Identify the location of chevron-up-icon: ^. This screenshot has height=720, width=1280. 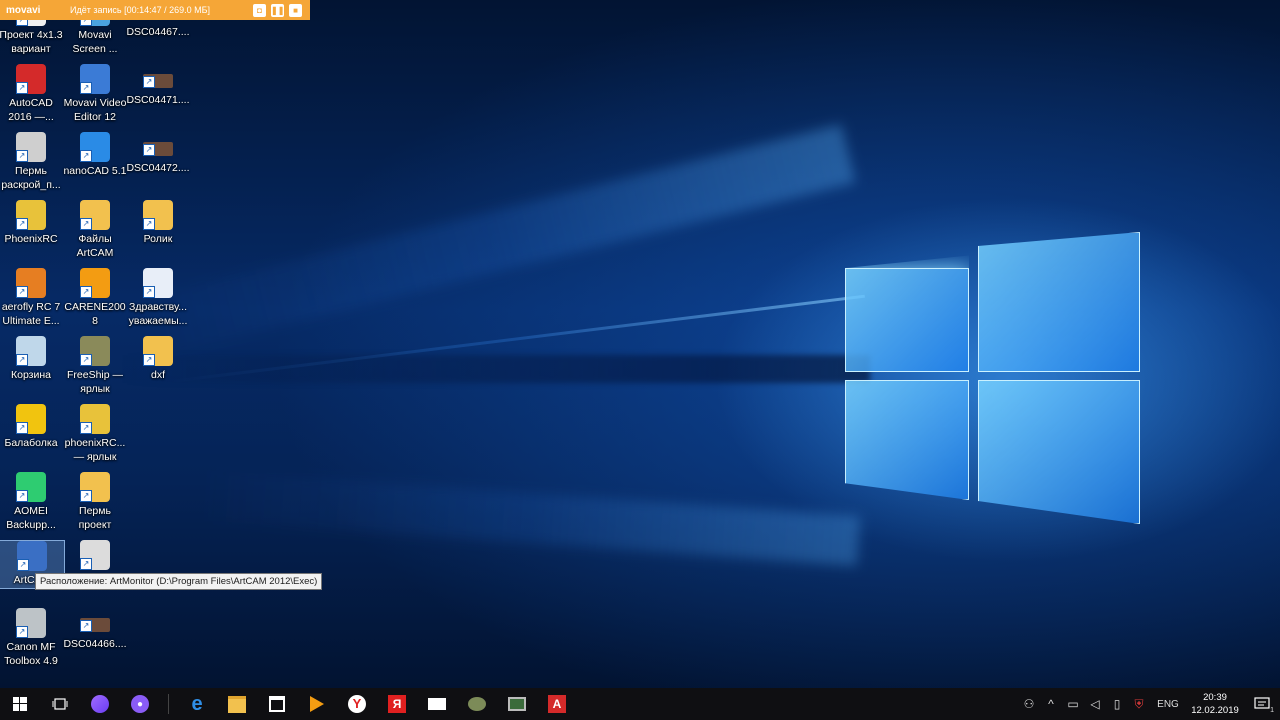
(1051, 704).